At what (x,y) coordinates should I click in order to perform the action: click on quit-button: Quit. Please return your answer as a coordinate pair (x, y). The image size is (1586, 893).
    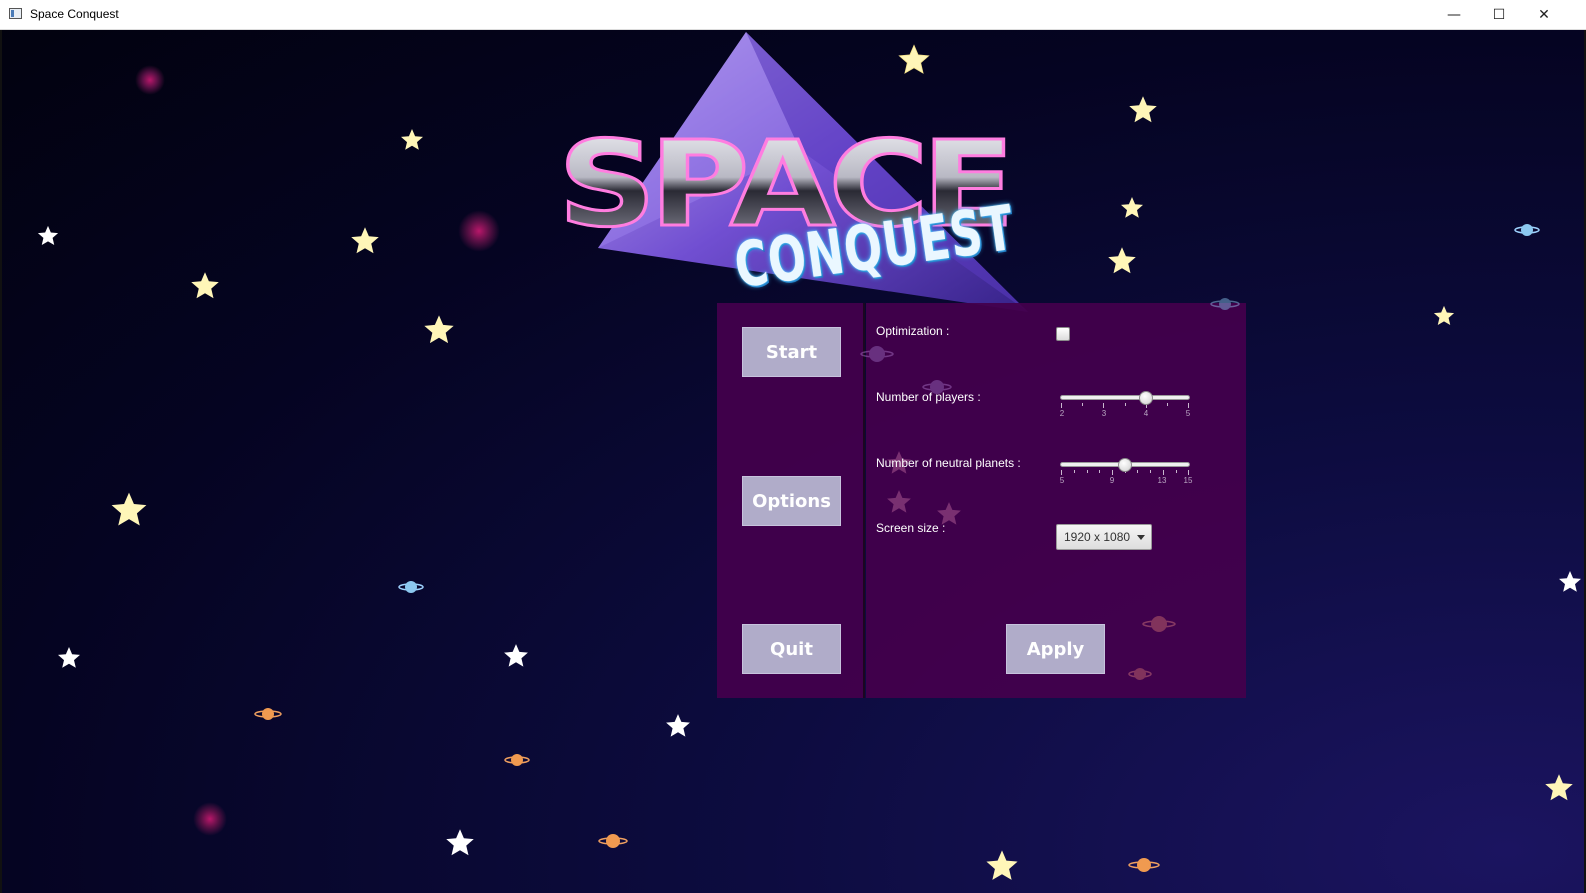
    Looking at the image, I should click on (791, 649).